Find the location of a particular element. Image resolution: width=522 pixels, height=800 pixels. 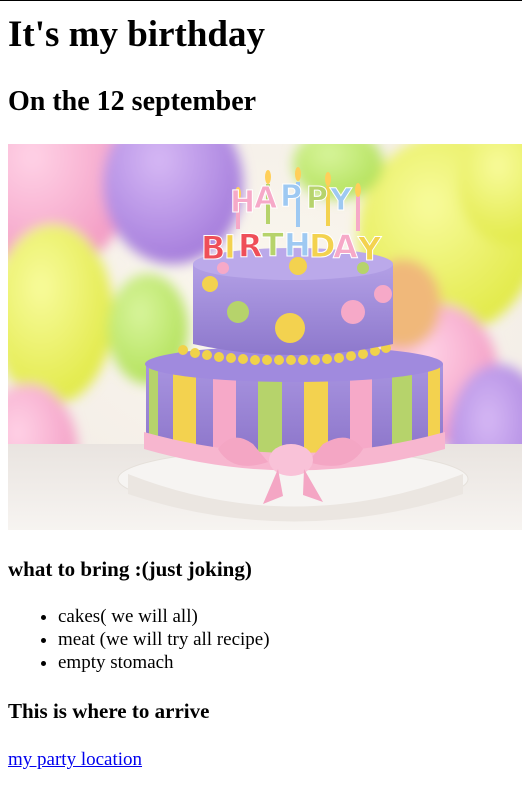

date-heading: On the 12 september is located at coordinates (132, 101).